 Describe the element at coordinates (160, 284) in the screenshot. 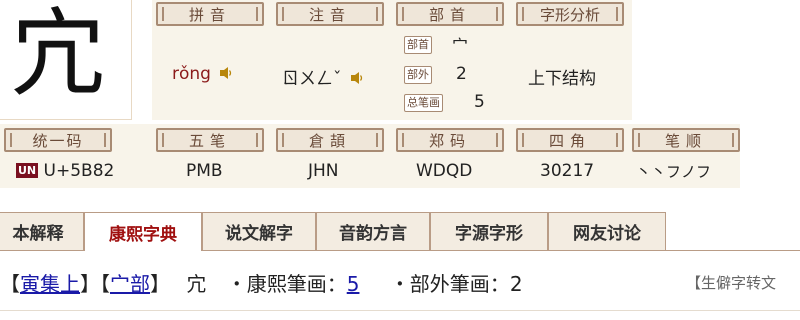

I see `bracket-close: 】` at that location.